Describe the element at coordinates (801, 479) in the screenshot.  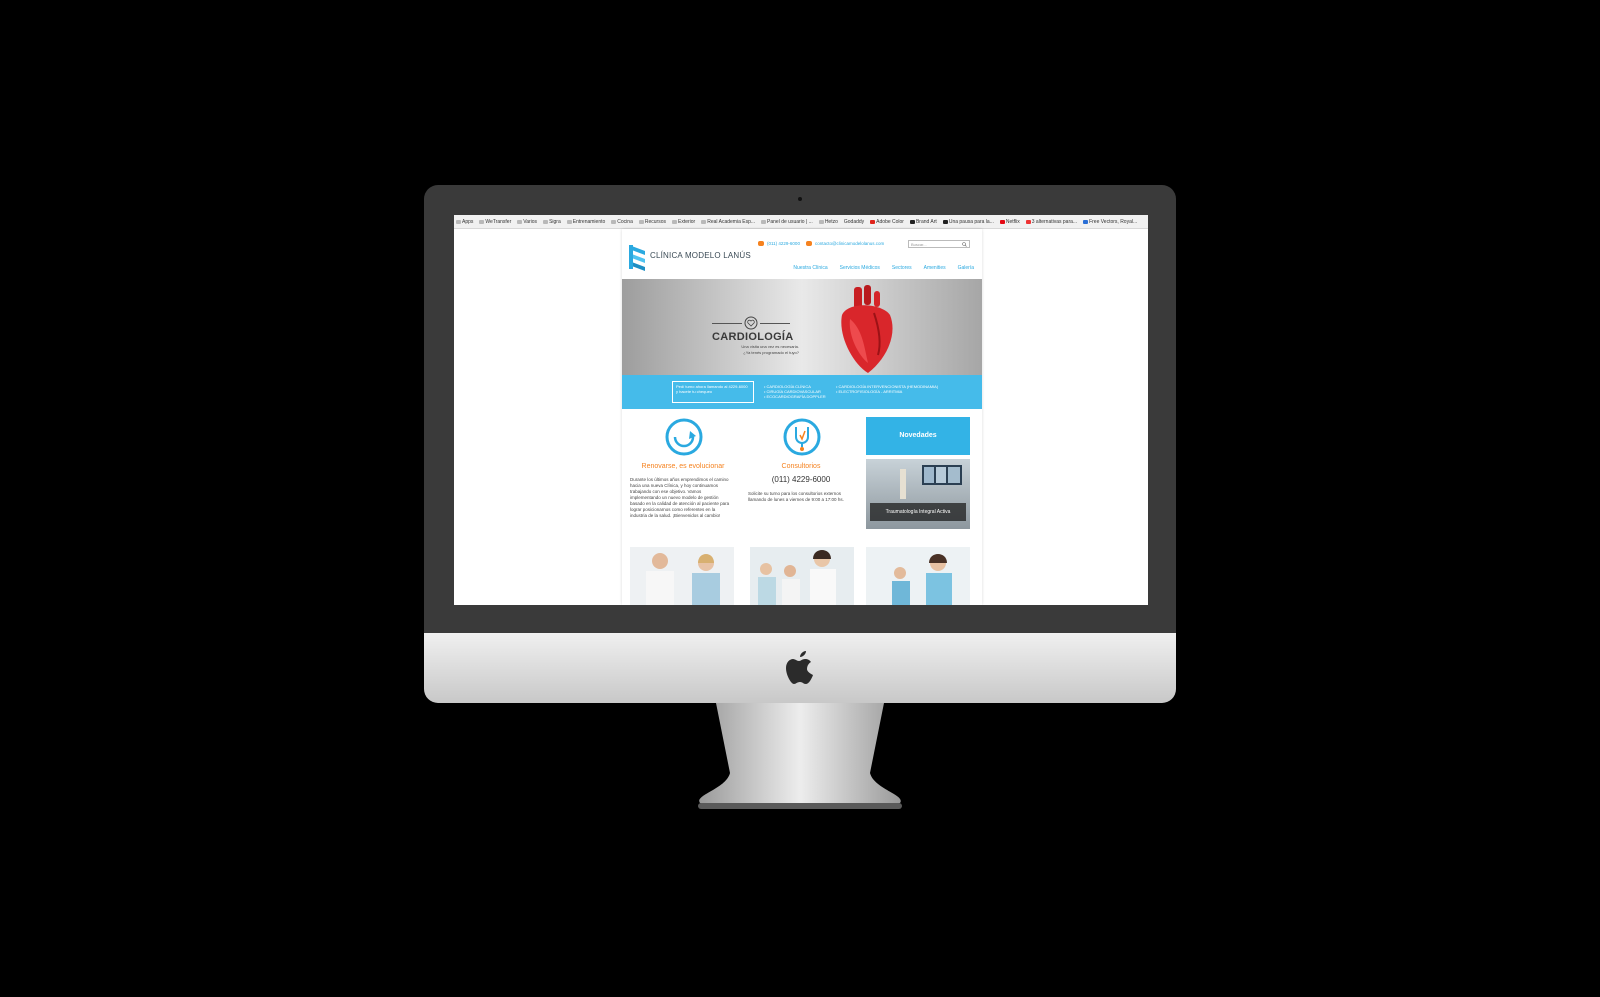
I see `consultorios-phone: (011) 4229-6000` at that location.